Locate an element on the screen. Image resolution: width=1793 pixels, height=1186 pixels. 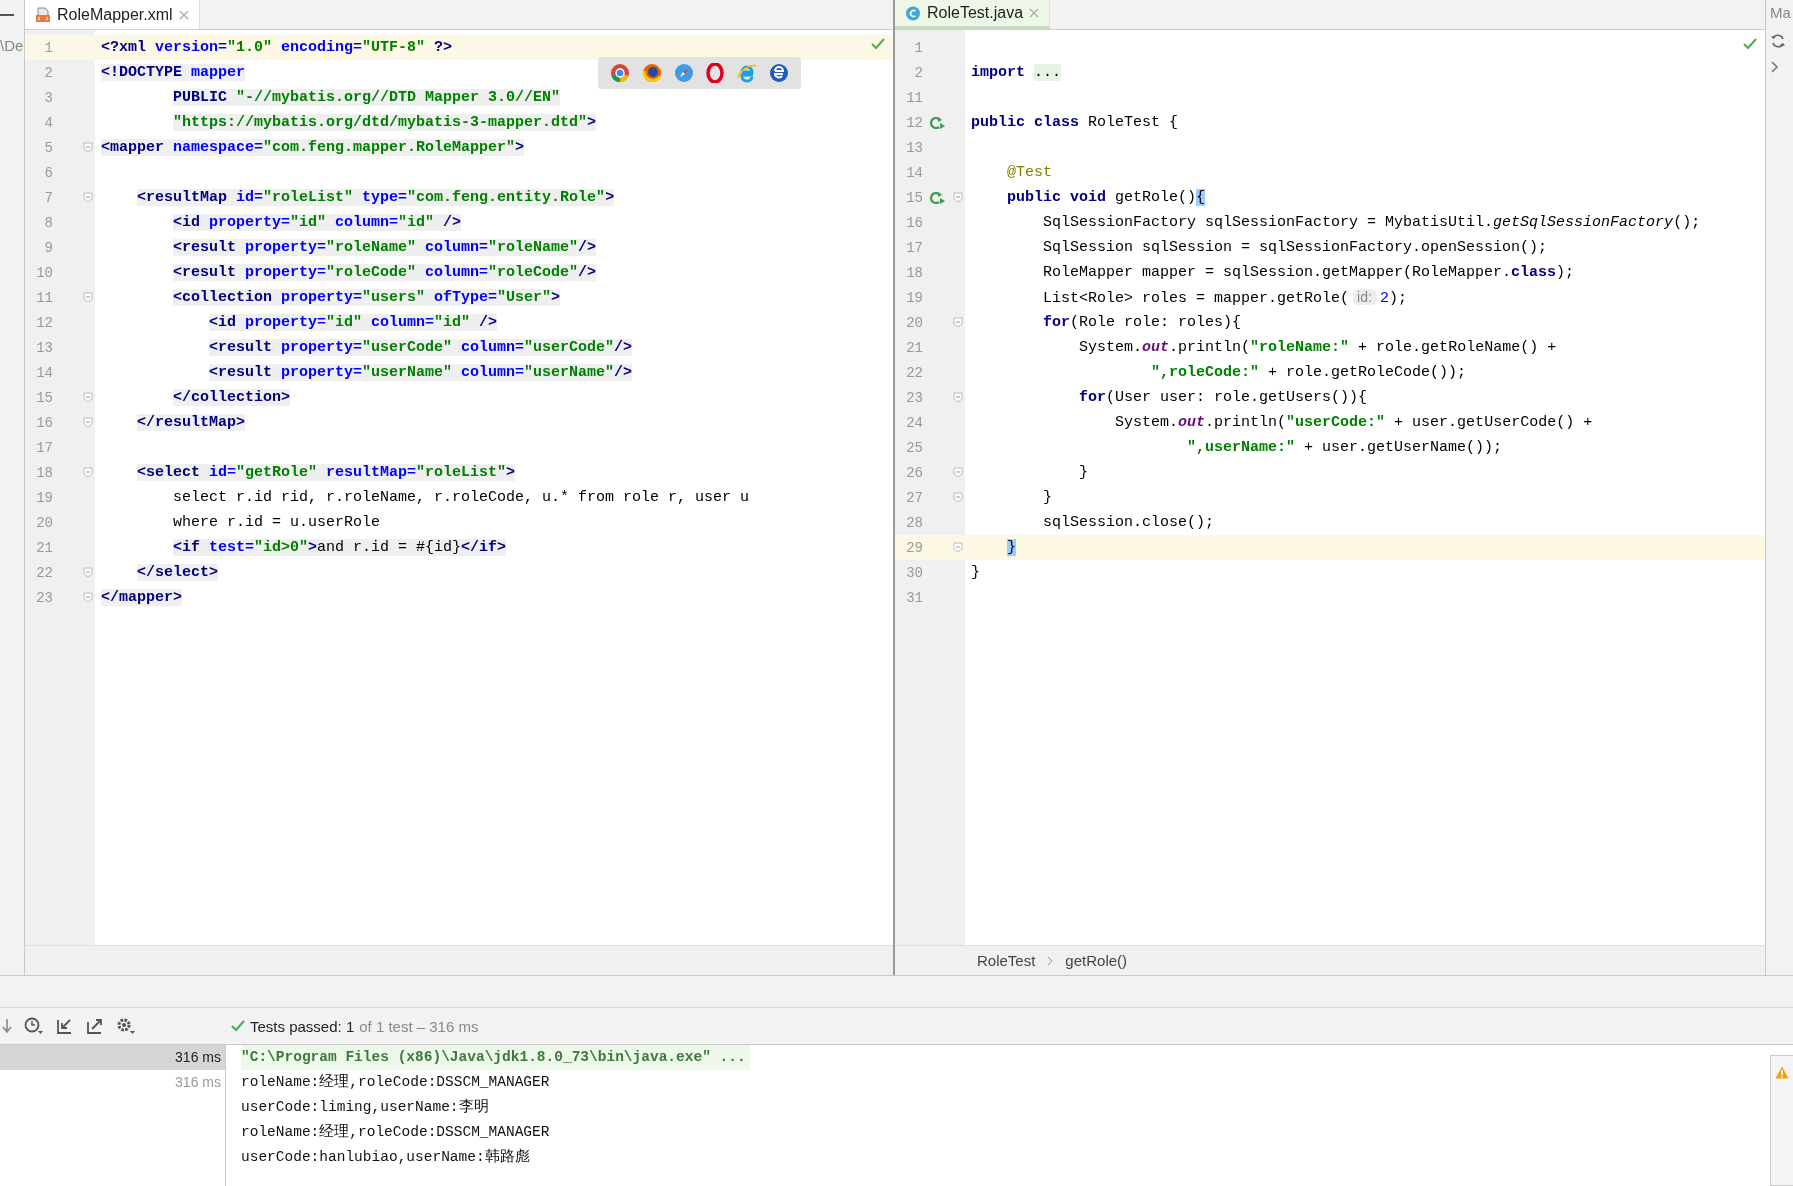
line-number: 11 is located at coordinates (44, 297).